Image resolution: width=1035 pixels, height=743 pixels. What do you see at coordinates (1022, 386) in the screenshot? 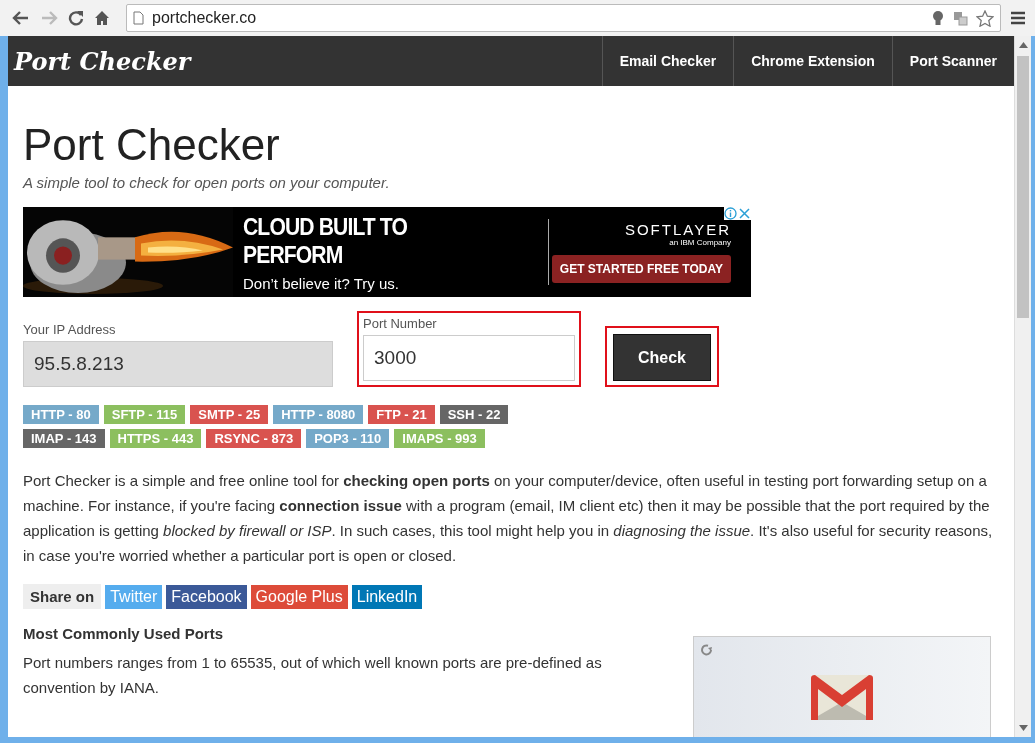
I see `scrollbar` at bounding box center [1022, 386].